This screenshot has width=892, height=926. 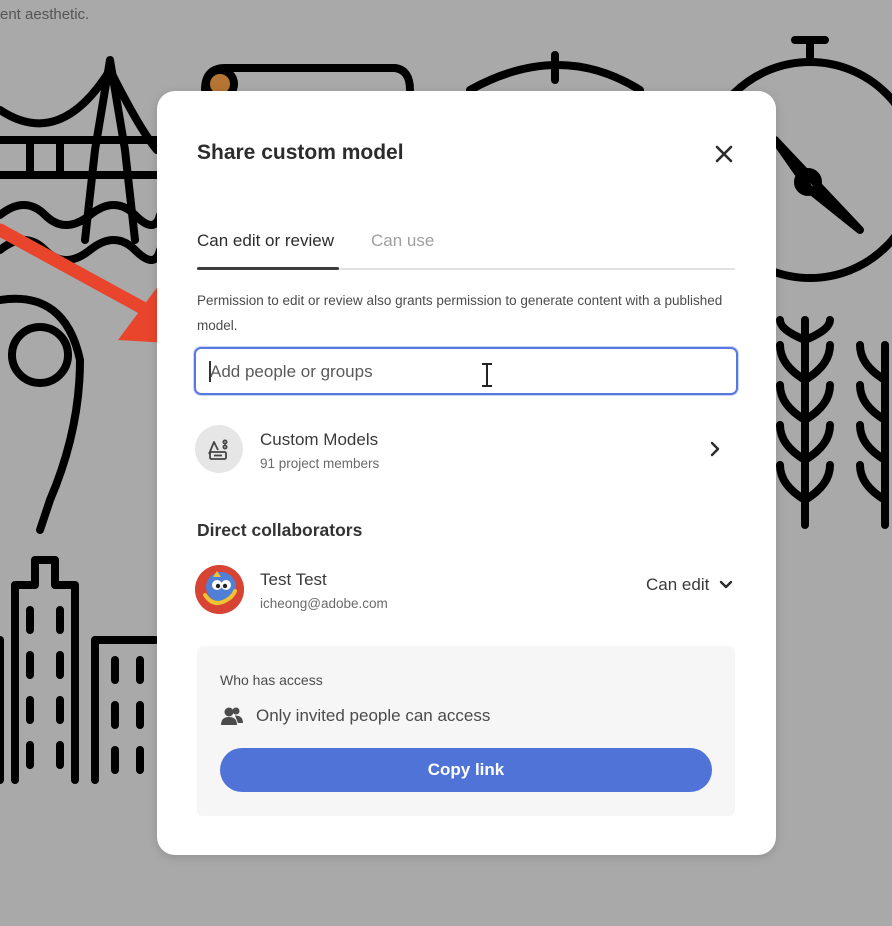 I want to click on text-caret, so click(x=210, y=371).